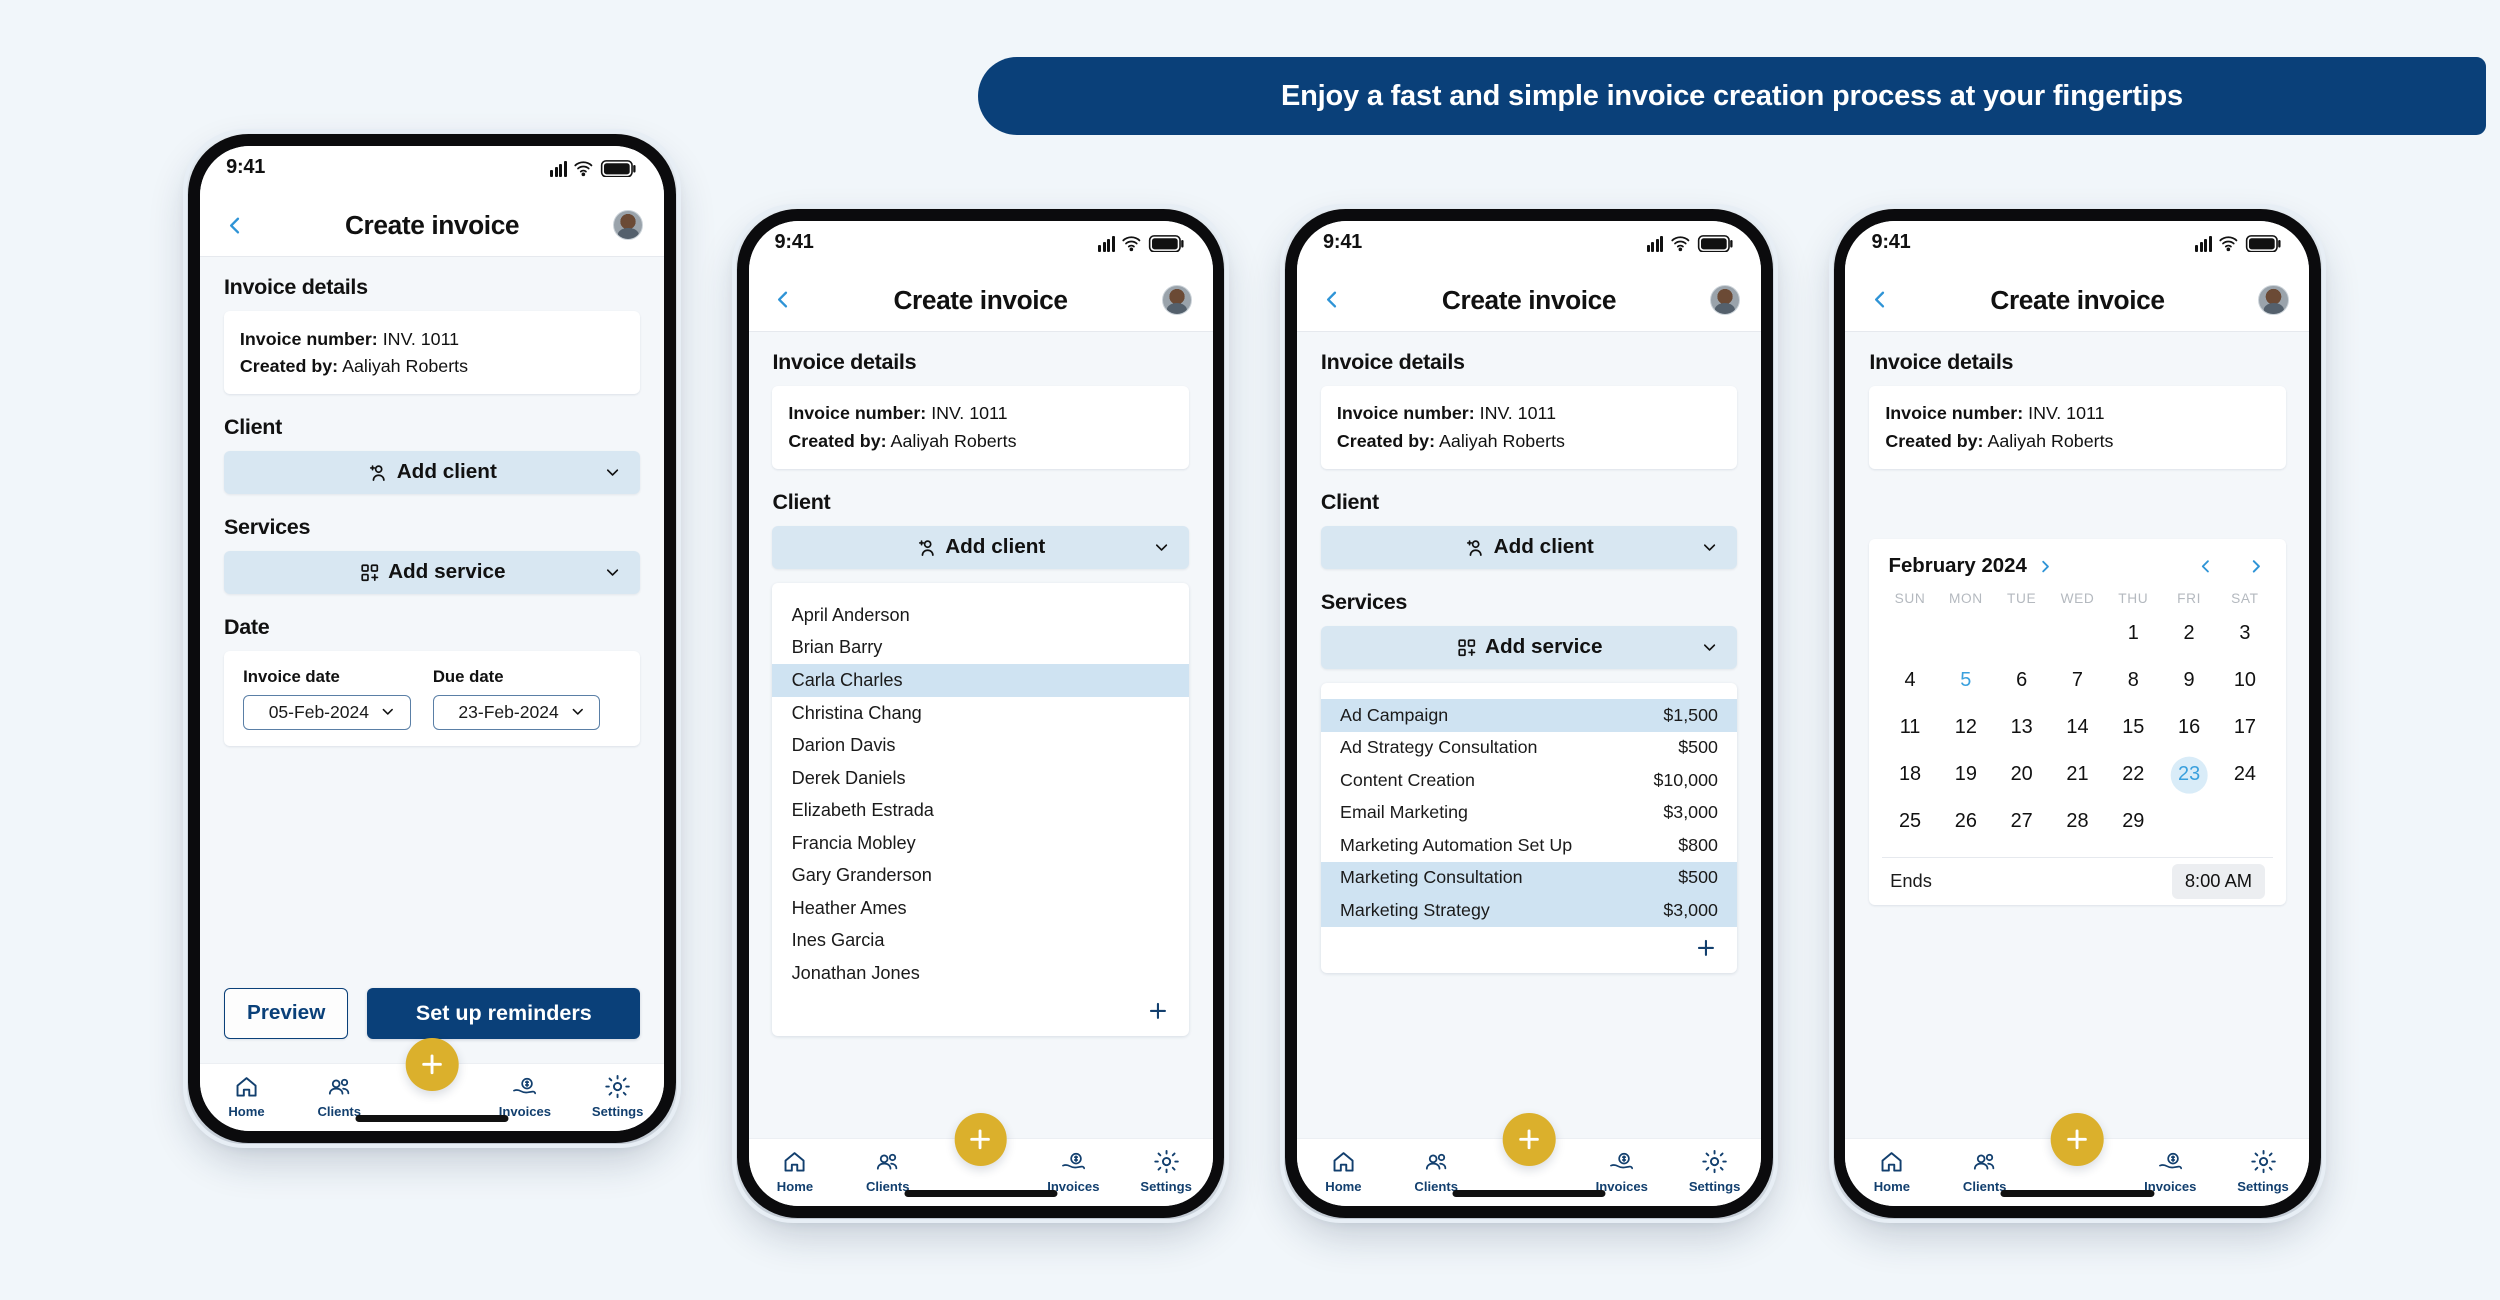 This screenshot has width=2500, height=1300. What do you see at coordinates (2045, 566) in the screenshot?
I see `chevron-right-icon` at bounding box center [2045, 566].